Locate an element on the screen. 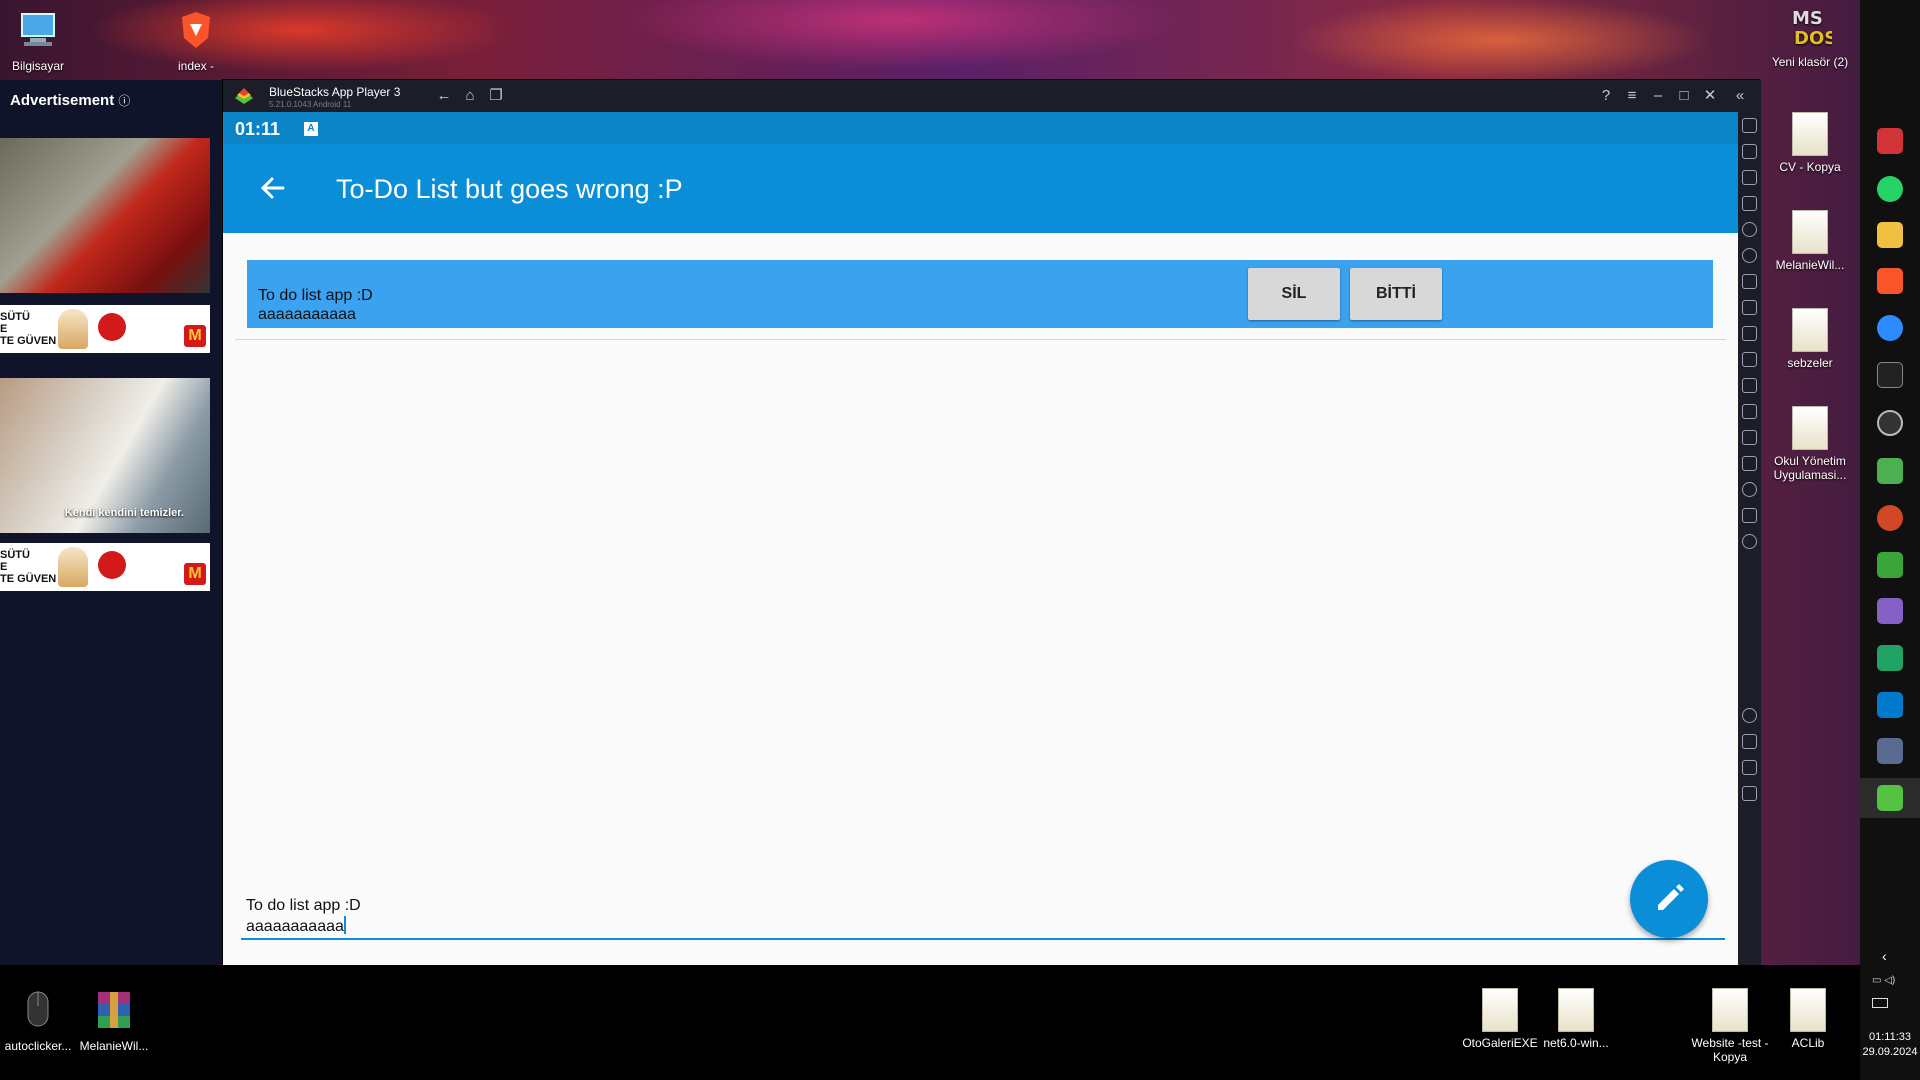  fullscreen-icon is located at coordinates (1749, 125).